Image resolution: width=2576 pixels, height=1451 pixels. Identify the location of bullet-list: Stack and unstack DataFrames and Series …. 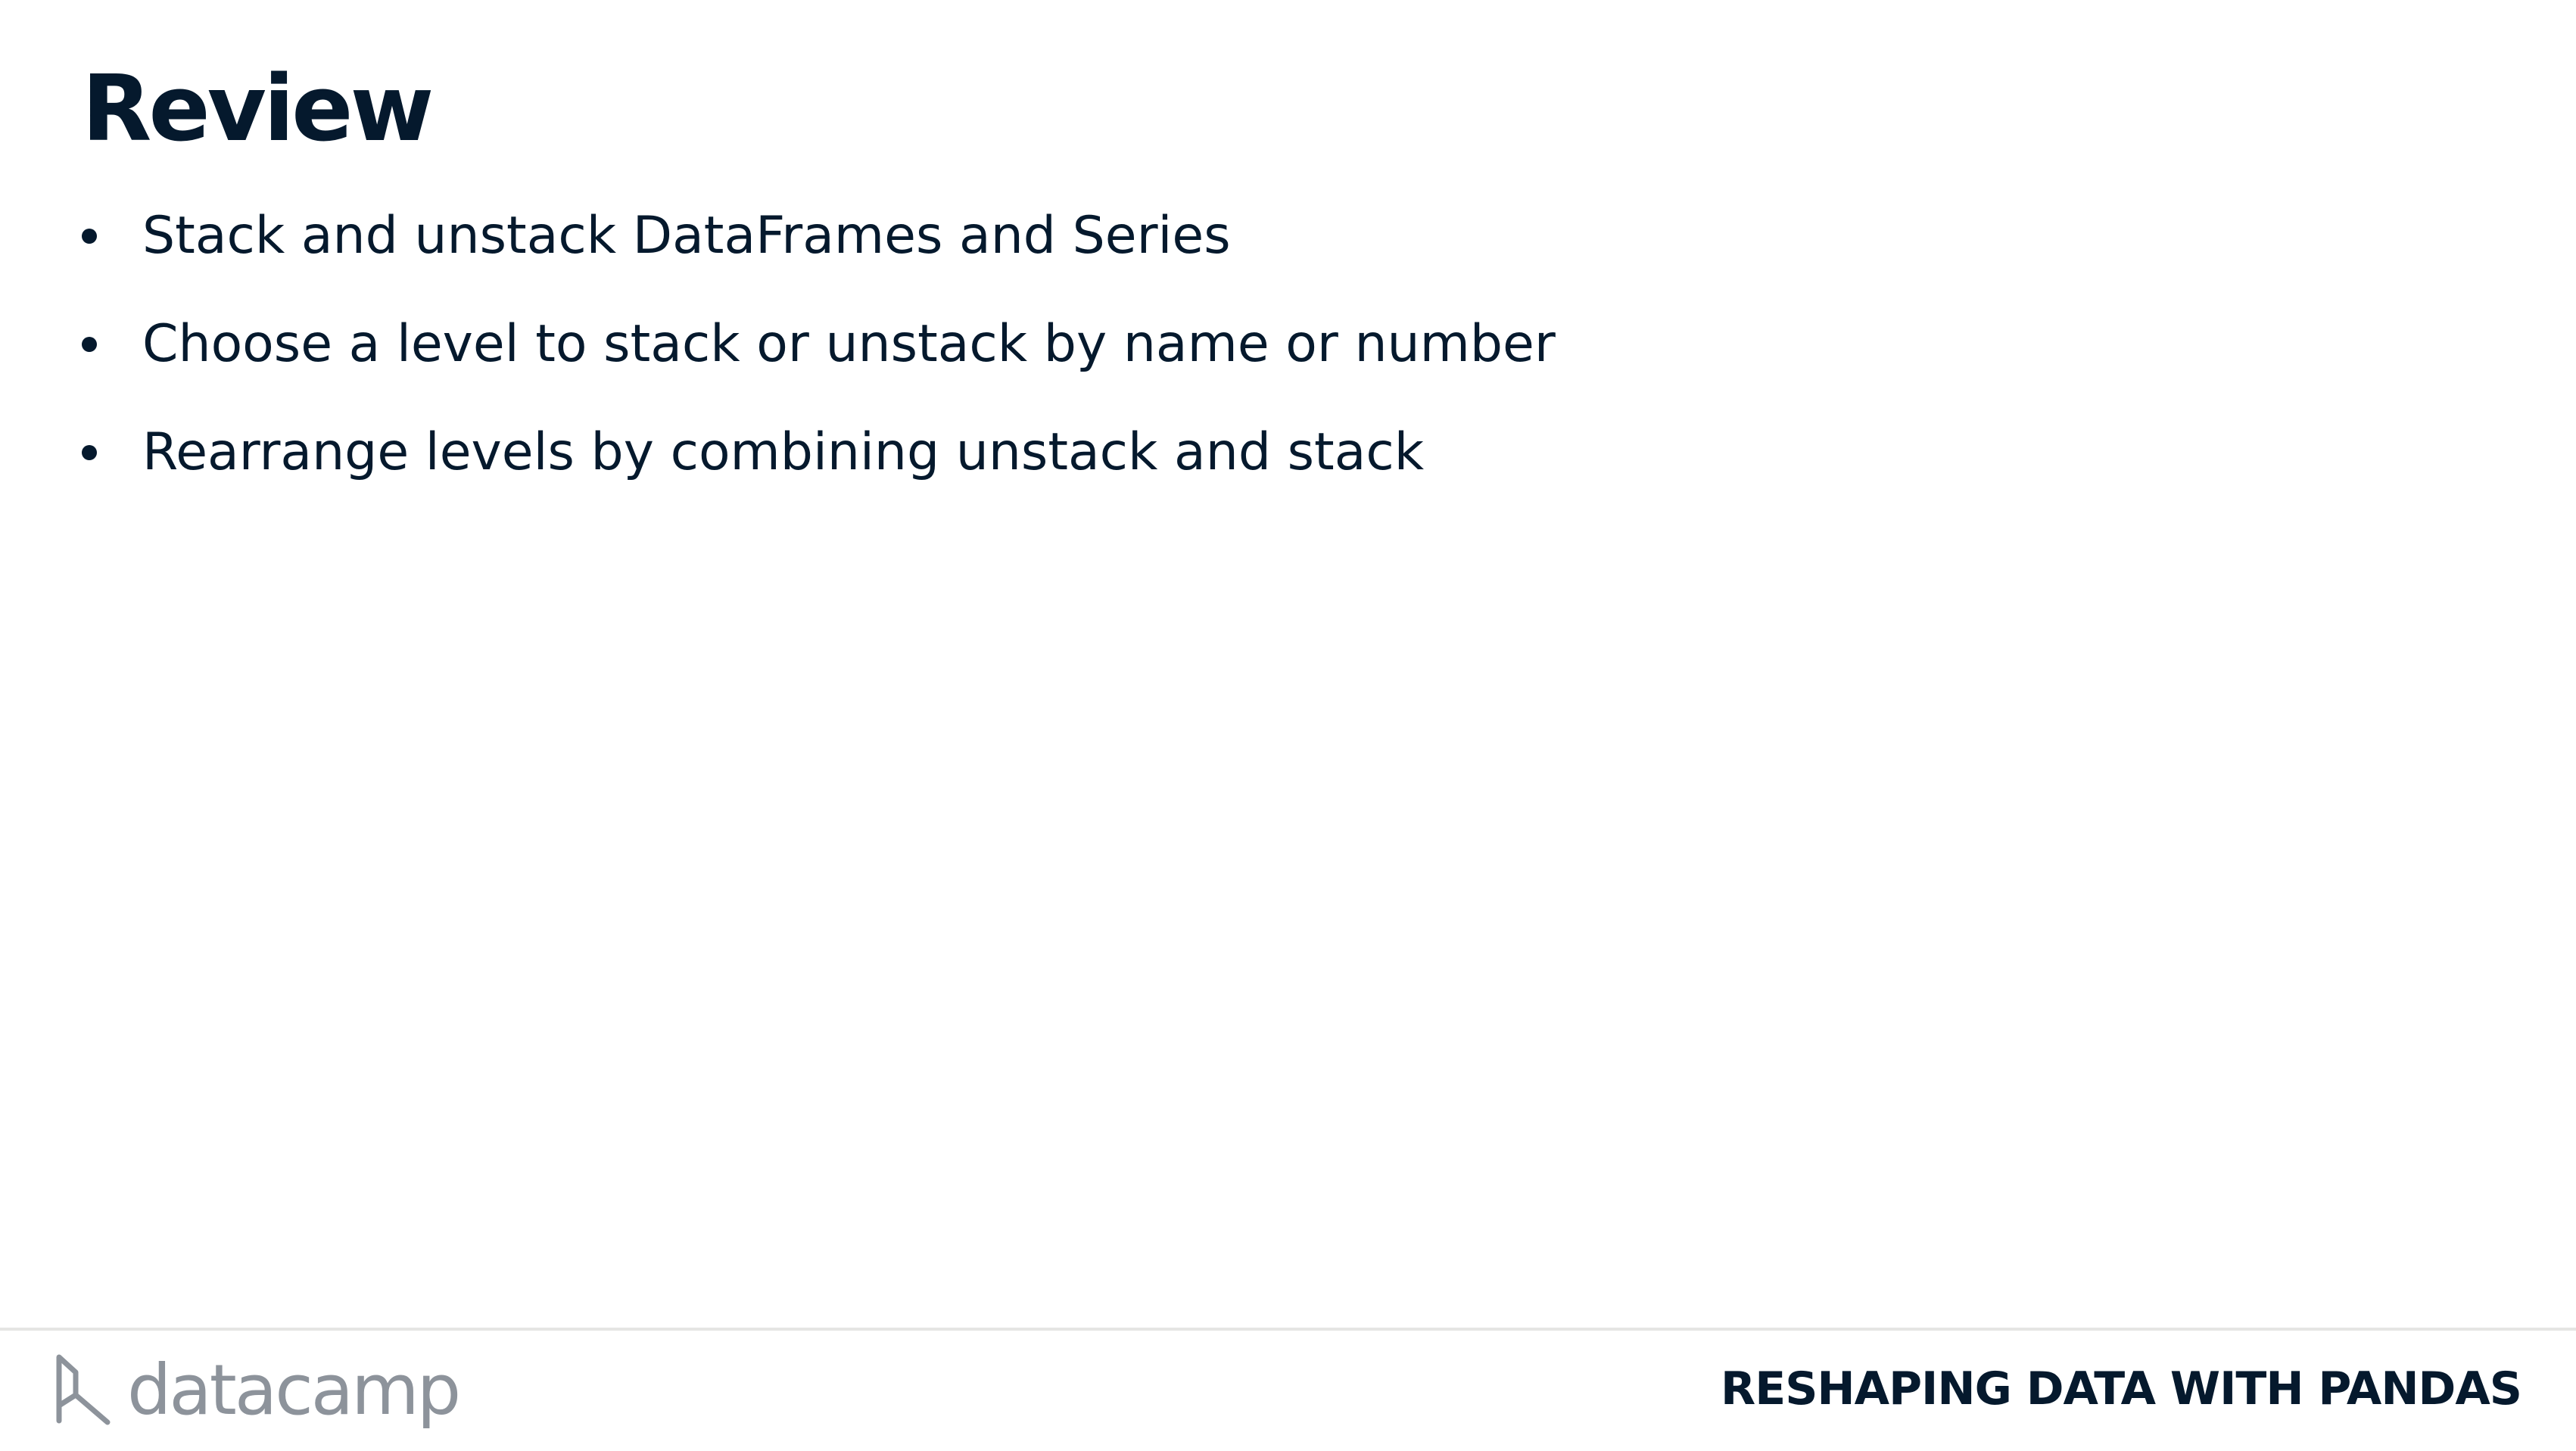
(819, 344).